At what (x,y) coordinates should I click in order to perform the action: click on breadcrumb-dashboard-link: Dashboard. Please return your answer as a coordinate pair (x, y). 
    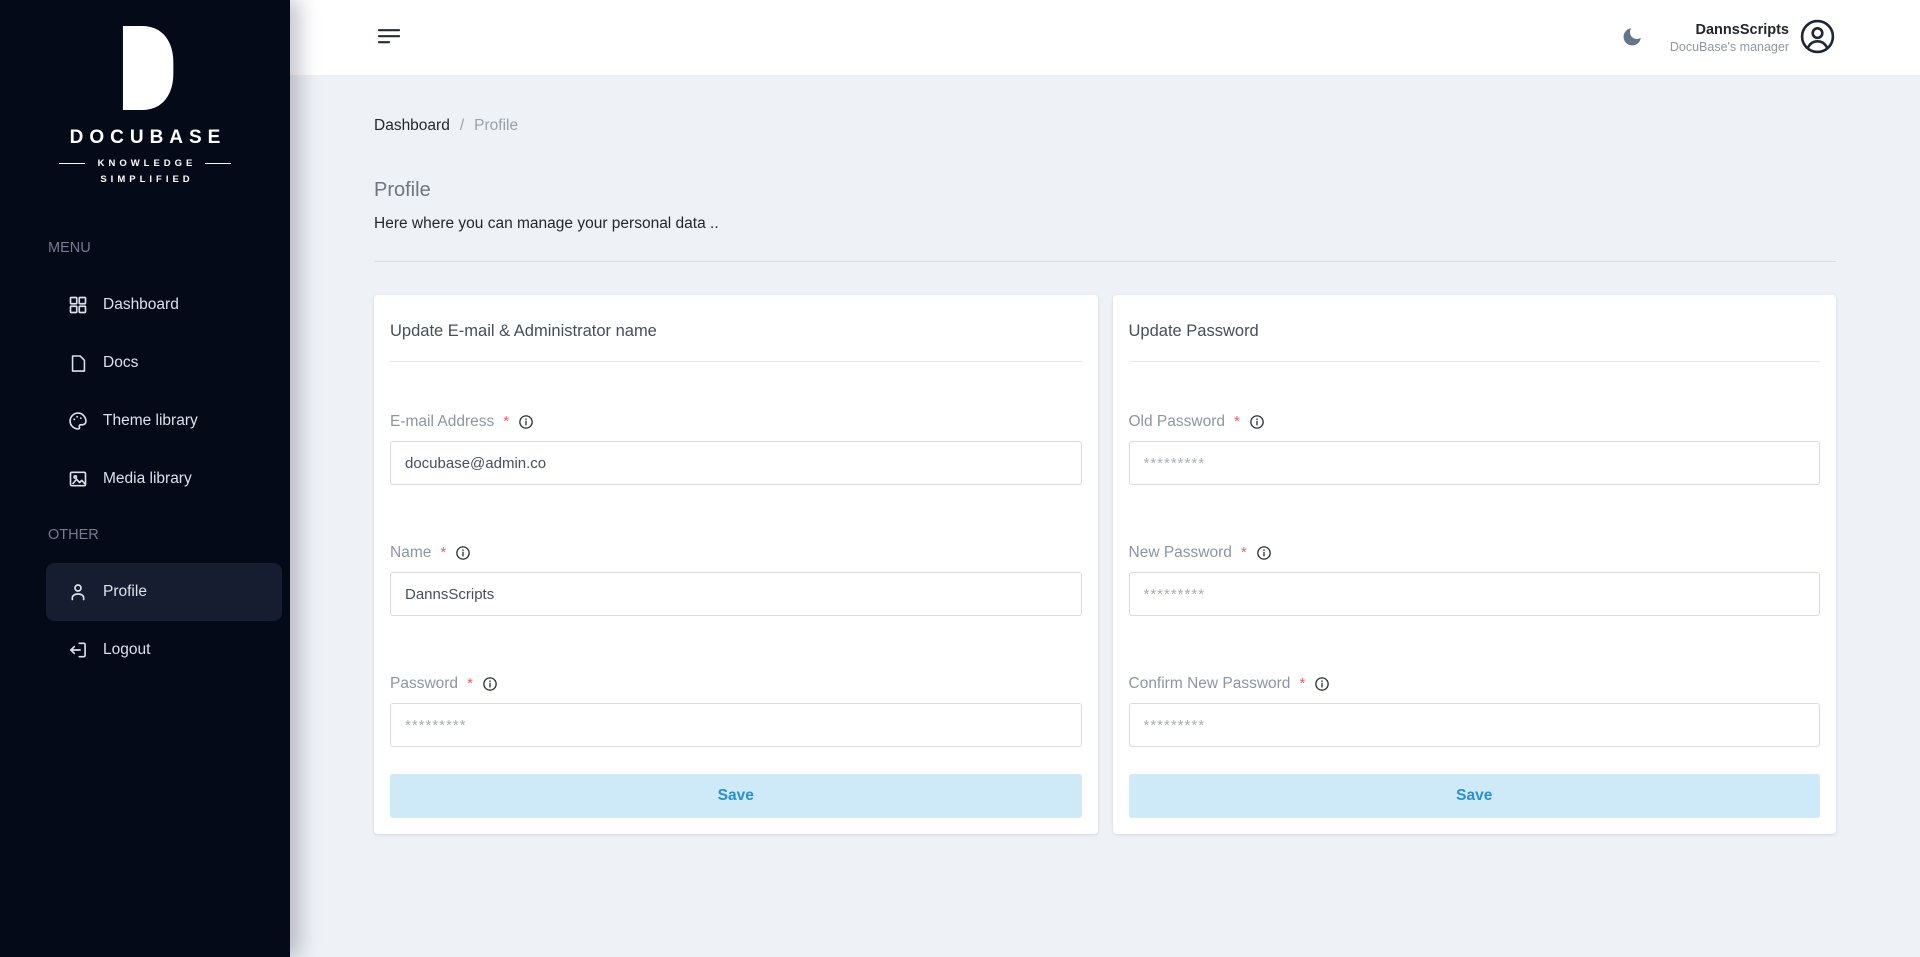
    Looking at the image, I should click on (412, 126).